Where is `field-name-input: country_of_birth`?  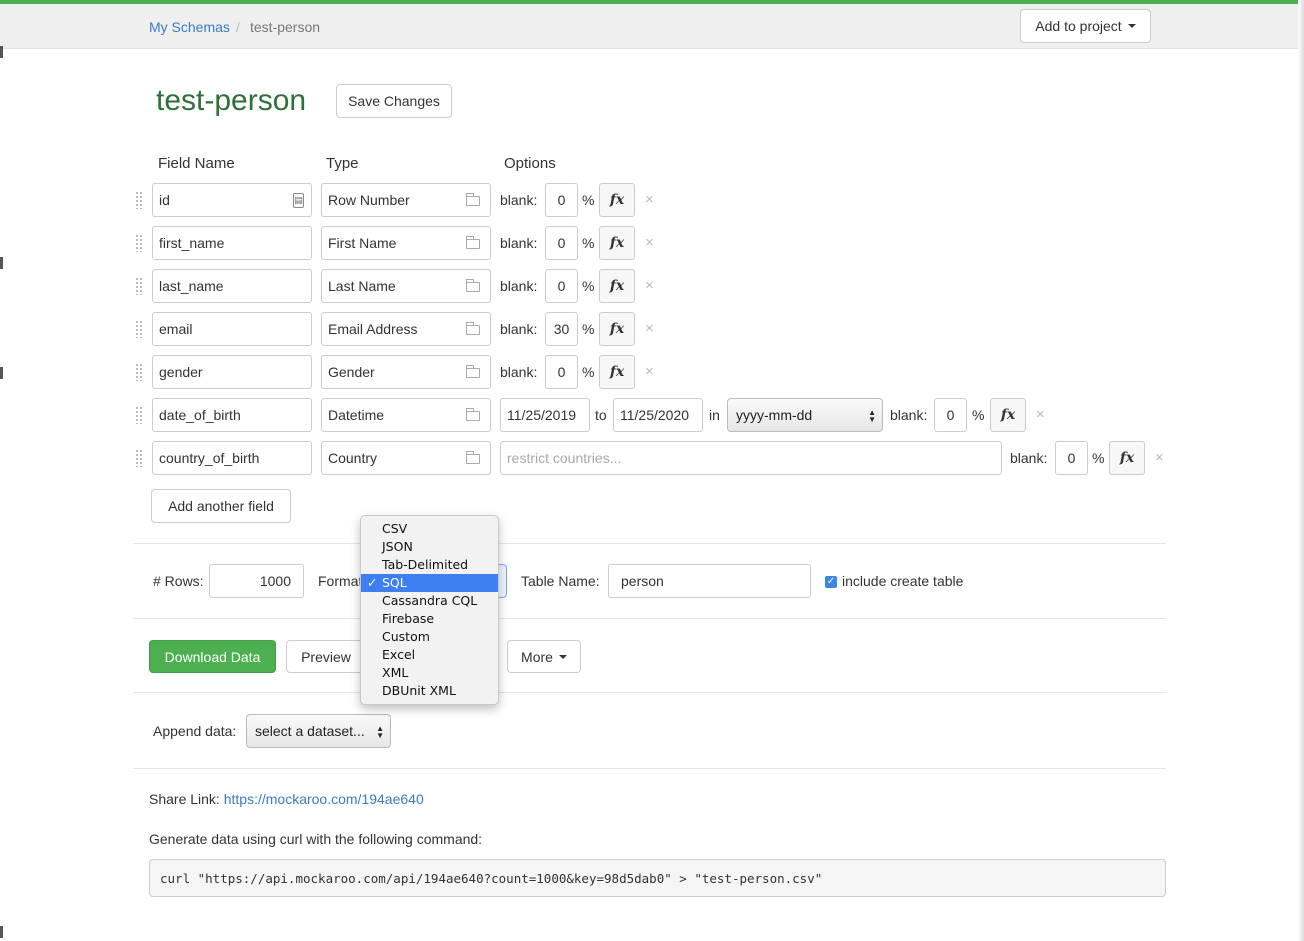
field-name-input: country_of_birth is located at coordinates (232, 458).